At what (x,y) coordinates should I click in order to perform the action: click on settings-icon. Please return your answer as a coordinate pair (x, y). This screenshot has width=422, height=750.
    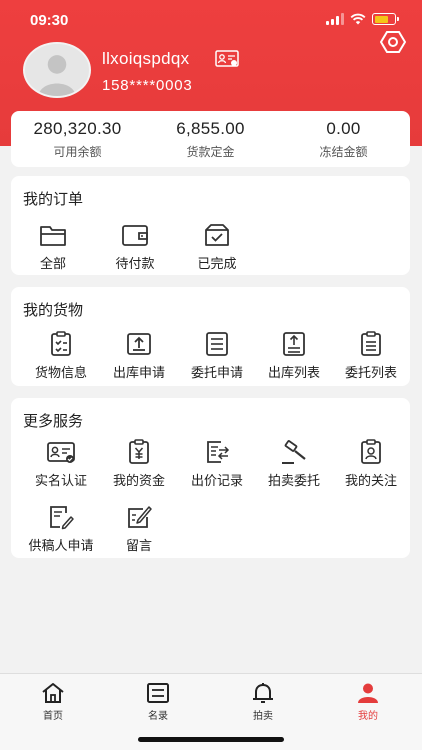
    Looking at the image, I should click on (393, 42).